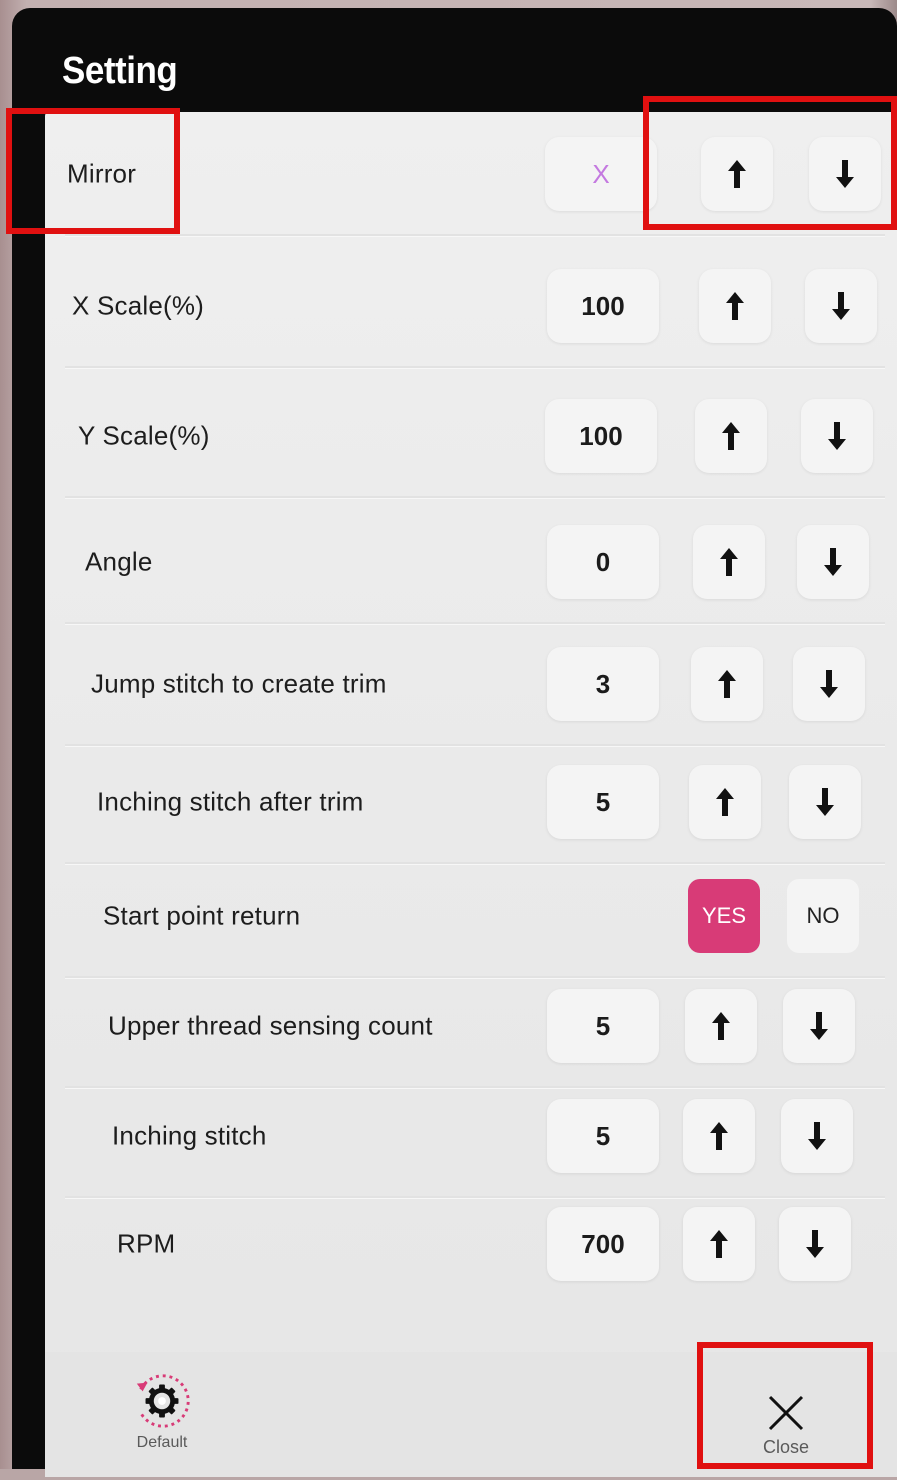 Image resolution: width=897 pixels, height=1480 pixels. I want to click on setting-row-inching-after-trim: Inching stitch after trim 5, so click(470, 802).